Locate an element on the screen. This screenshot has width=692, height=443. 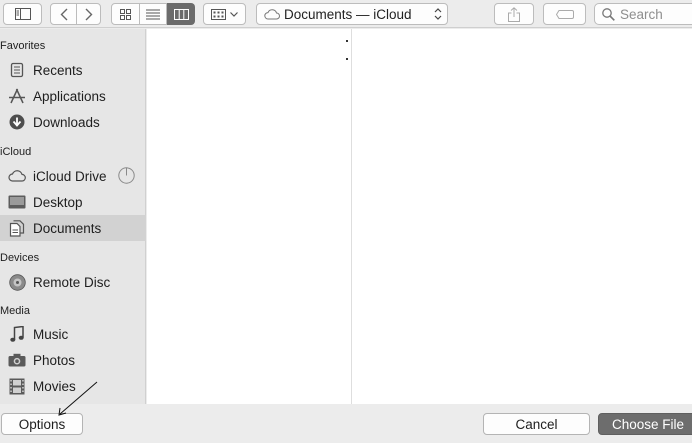
section-favorites: Favorites is located at coordinates (23, 46).